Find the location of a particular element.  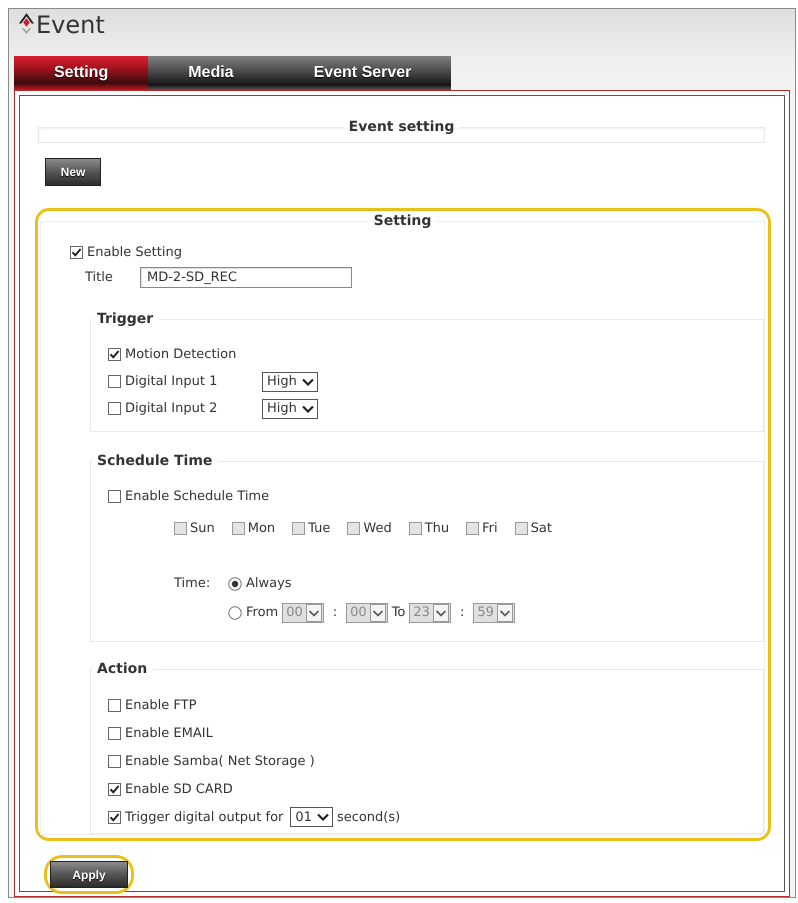

checkbox-label: Digital Input 2 is located at coordinates (171, 408).